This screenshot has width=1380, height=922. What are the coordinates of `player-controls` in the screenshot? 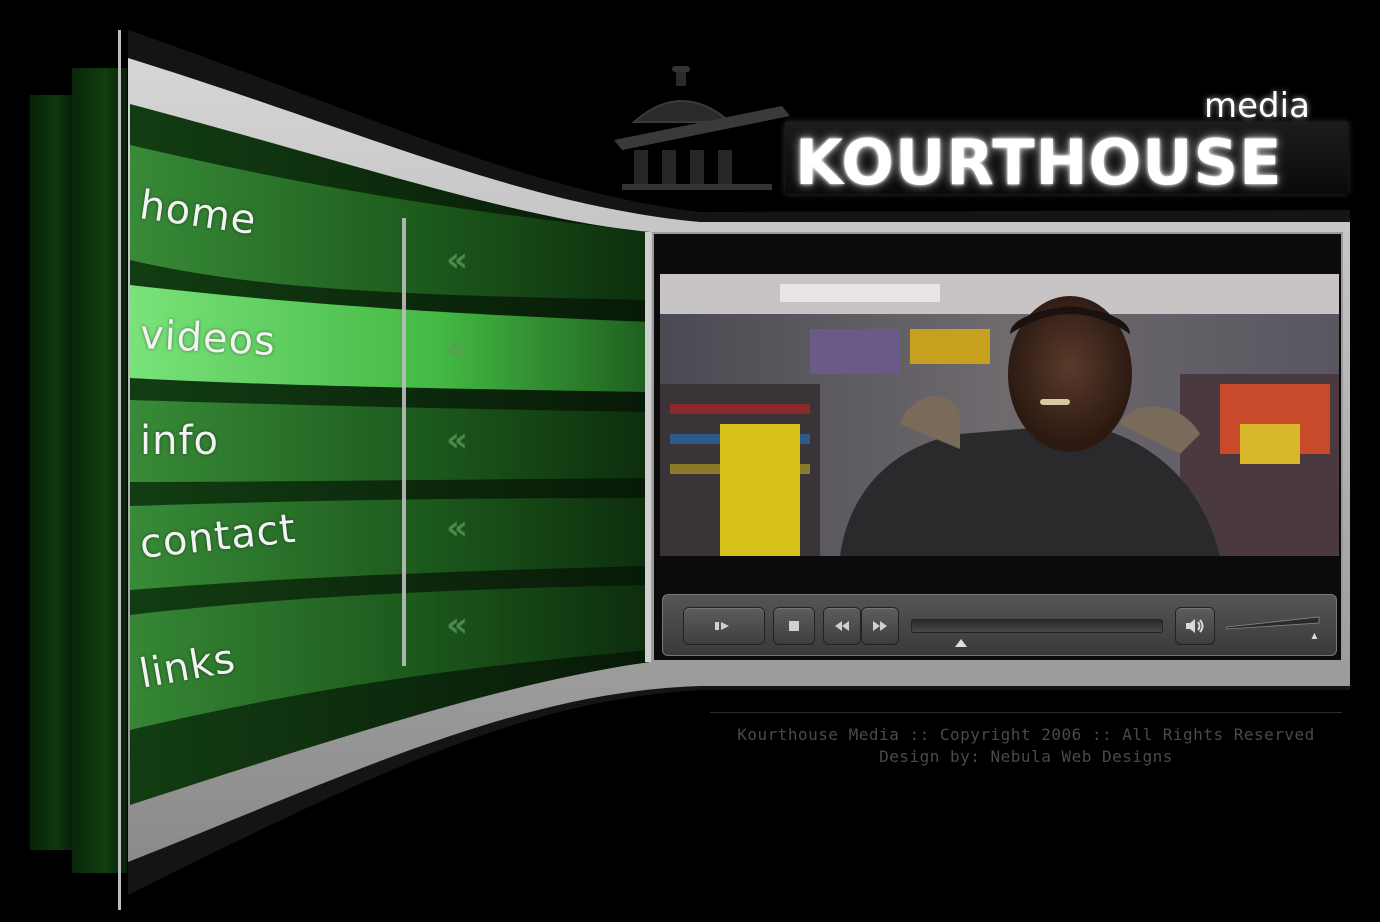 It's located at (999, 625).